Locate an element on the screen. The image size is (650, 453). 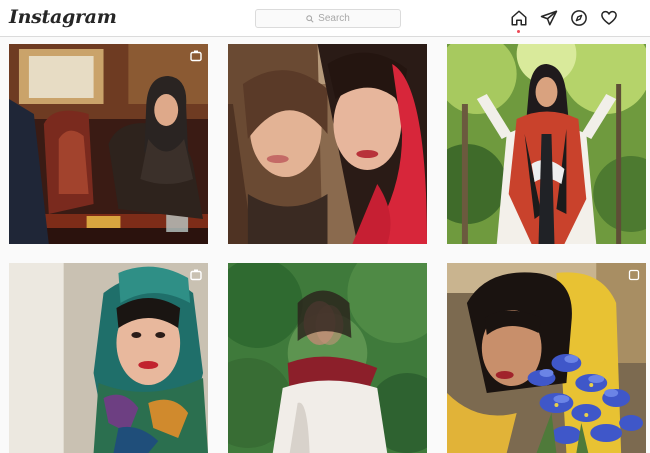
active-indicator-dot is located at coordinates (518, 31).